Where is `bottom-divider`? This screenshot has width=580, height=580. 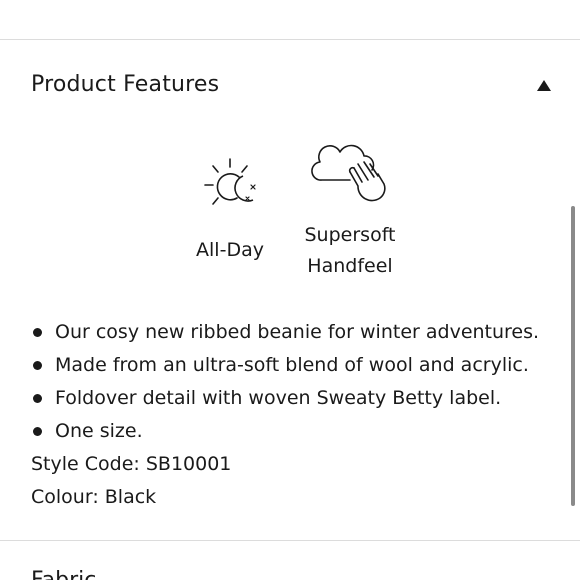 bottom-divider is located at coordinates (290, 540).